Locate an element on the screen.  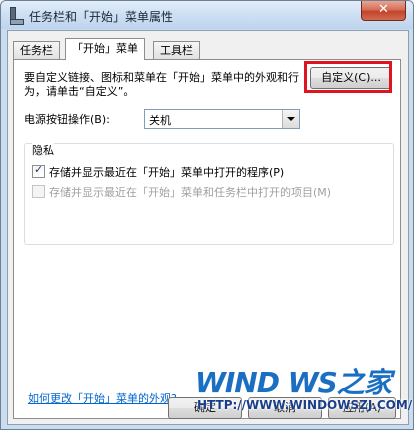
window-title: 任务栏和「开始」菜单属性 is located at coordinates (101, 17).